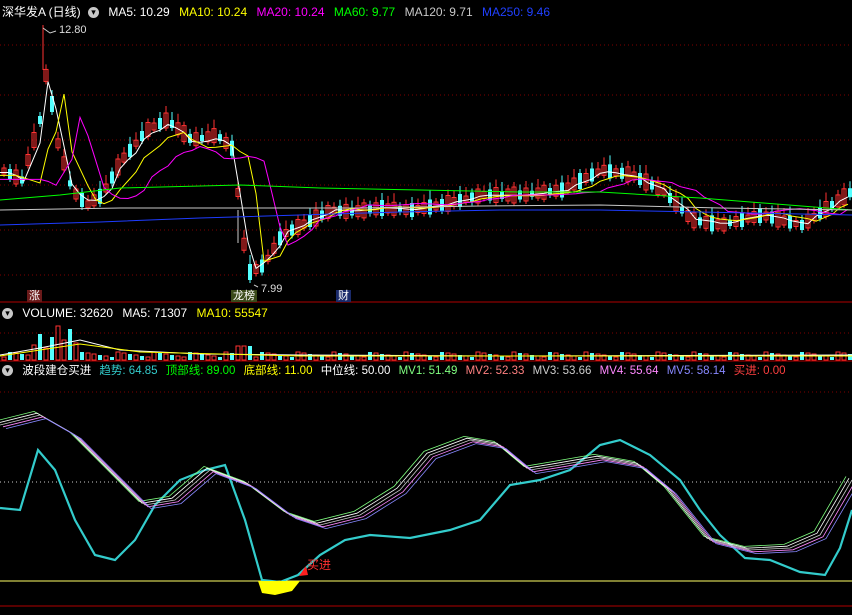  I want to click on buy-value-label: 买进: 0.00, so click(759, 371).